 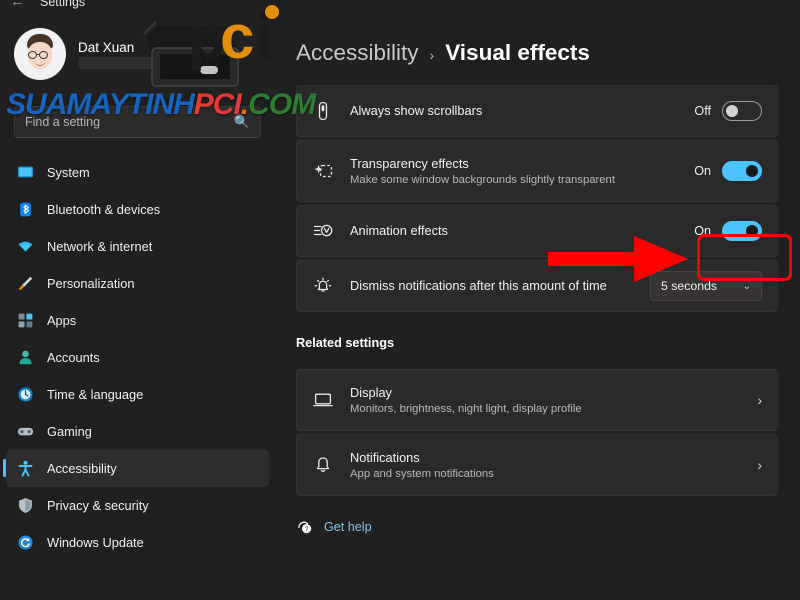 I want to click on animation-effects-toggle, so click(x=742, y=231).